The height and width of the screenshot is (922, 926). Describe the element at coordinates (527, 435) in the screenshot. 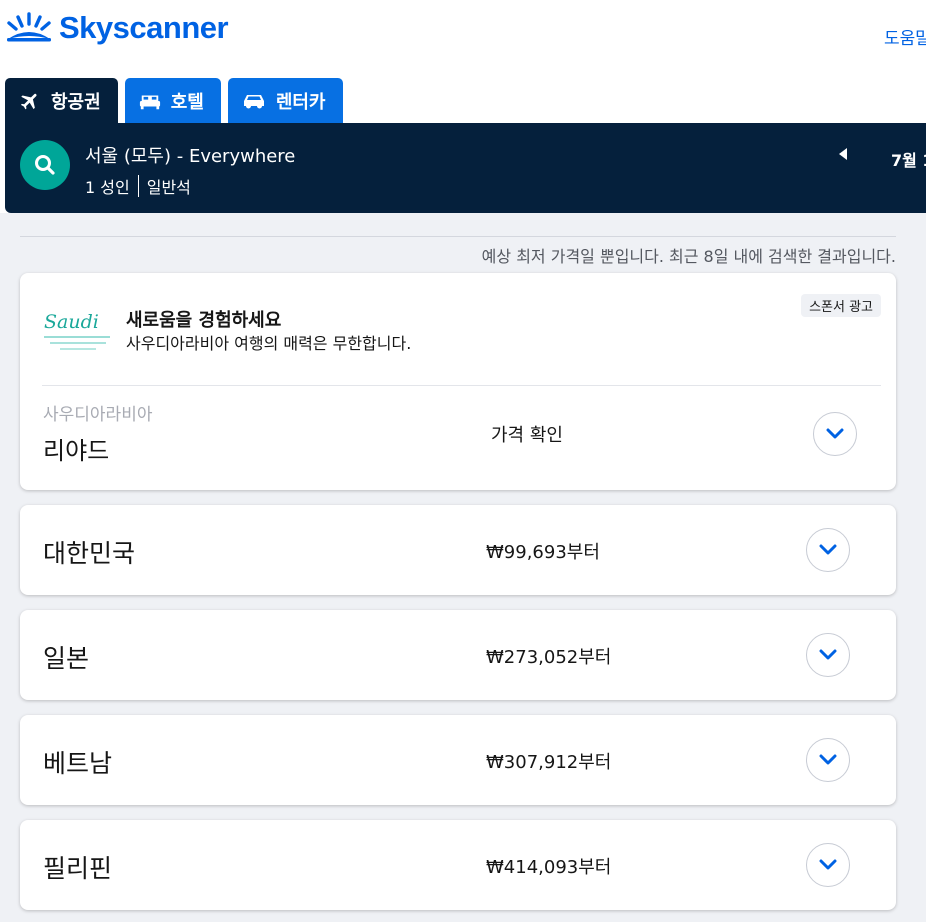

I see `ad-price-label: 가격 확인` at that location.